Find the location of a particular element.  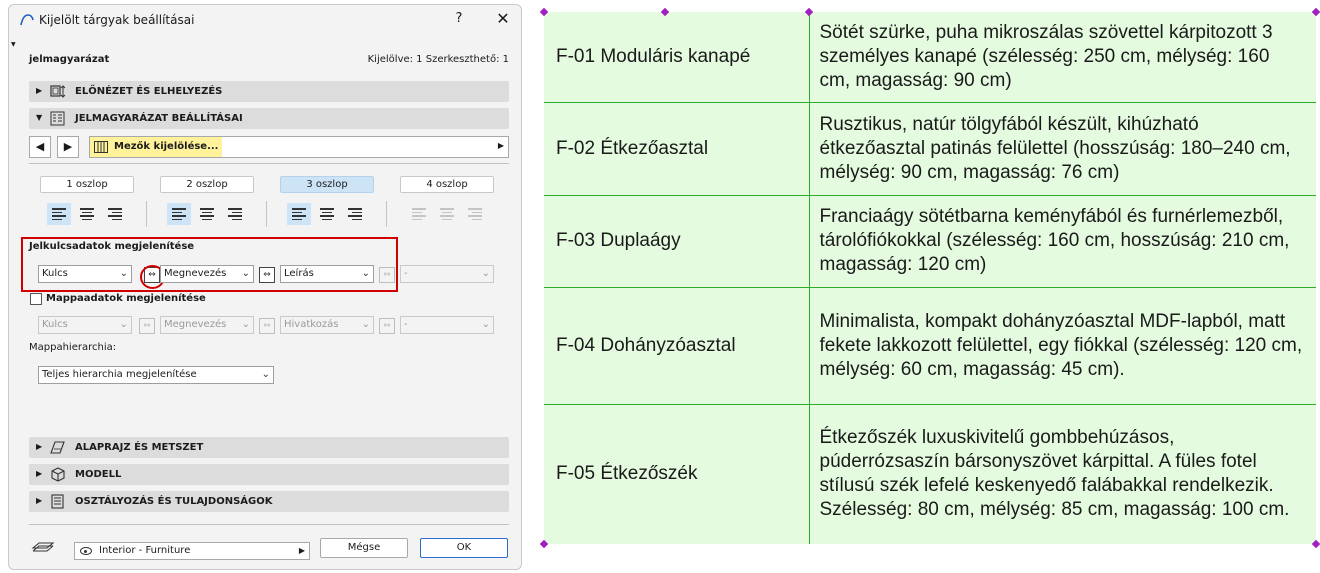

section-title: JELMAGYARÁZAT BEÁLLÍTÁSAI is located at coordinates (159, 118).